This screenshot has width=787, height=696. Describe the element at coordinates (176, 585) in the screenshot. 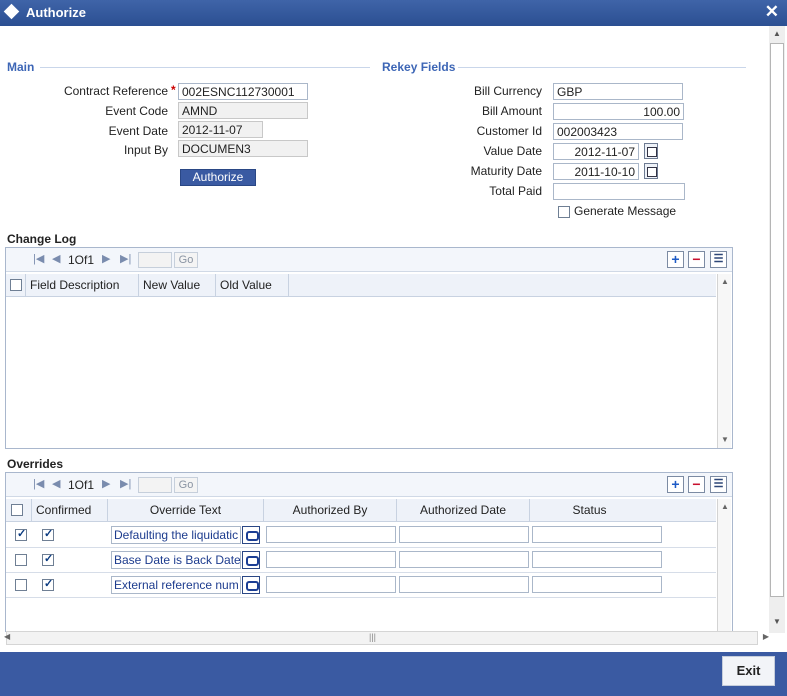

I see `override-text-field: External reference num` at that location.